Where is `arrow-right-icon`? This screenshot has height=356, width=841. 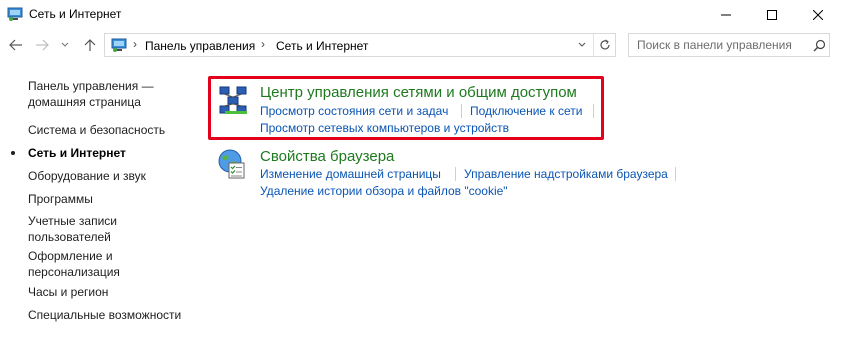 arrow-right-icon is located at coordinates (42, 45).